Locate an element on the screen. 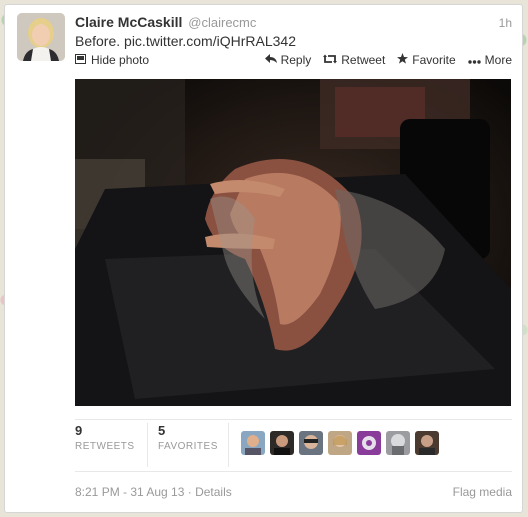  retweet-icon is located at coordinates (330, 60).